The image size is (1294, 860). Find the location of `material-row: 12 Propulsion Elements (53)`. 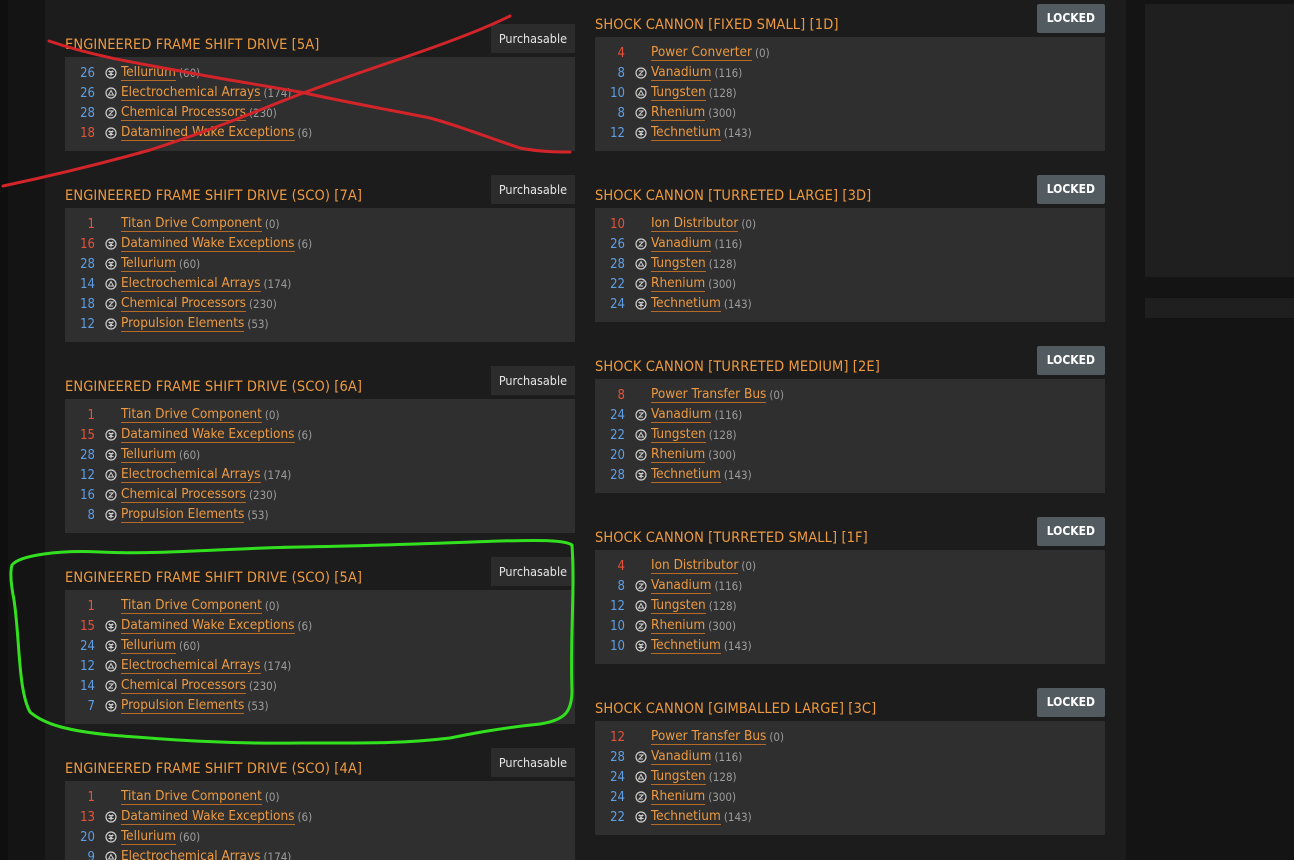

material-row: 12 Propulsion Elements (53) is located at coordinates (320, 324).